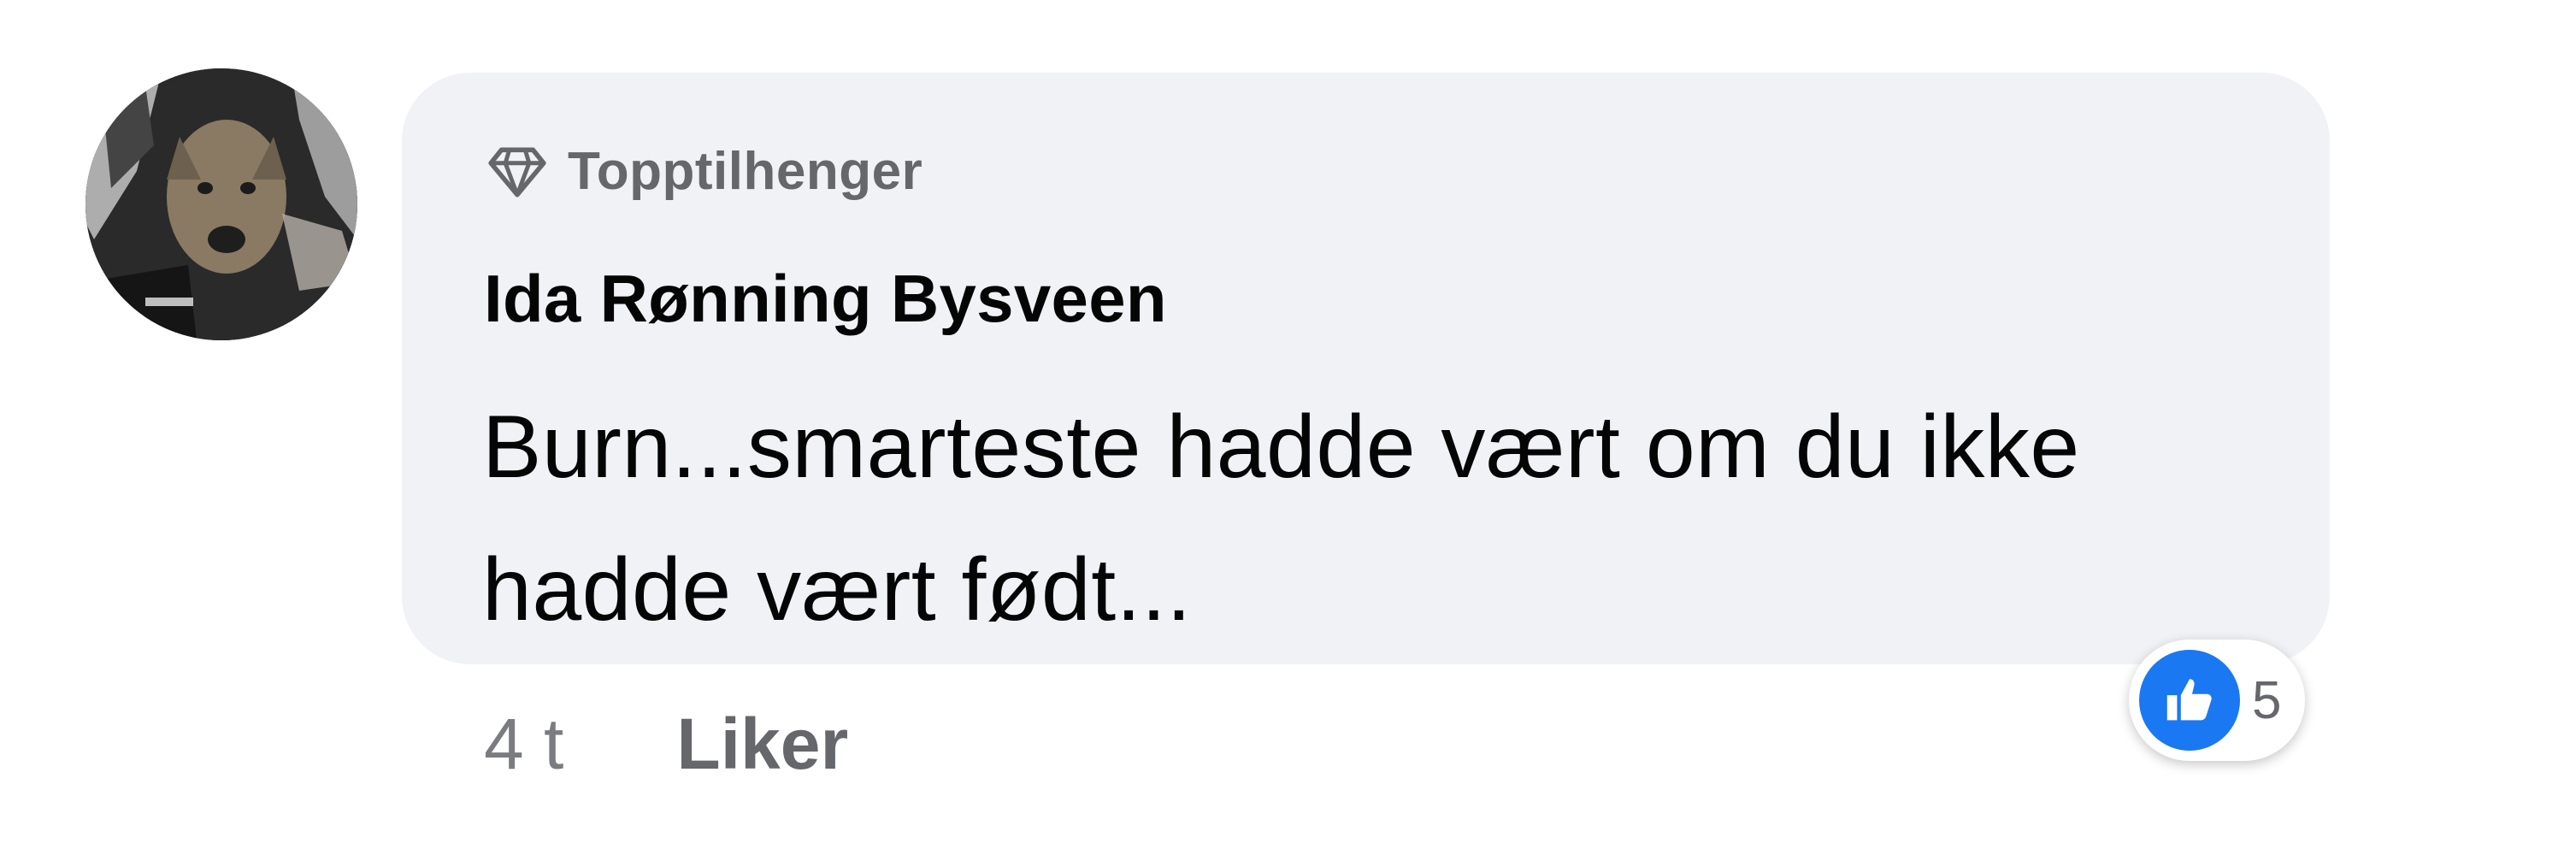 This screenshot has width=2576, height=855. What do you see at coordinates (745, 171) in the screenshot?
I see `badge-label: Topptilhenger` at bounding box center [745, 171].